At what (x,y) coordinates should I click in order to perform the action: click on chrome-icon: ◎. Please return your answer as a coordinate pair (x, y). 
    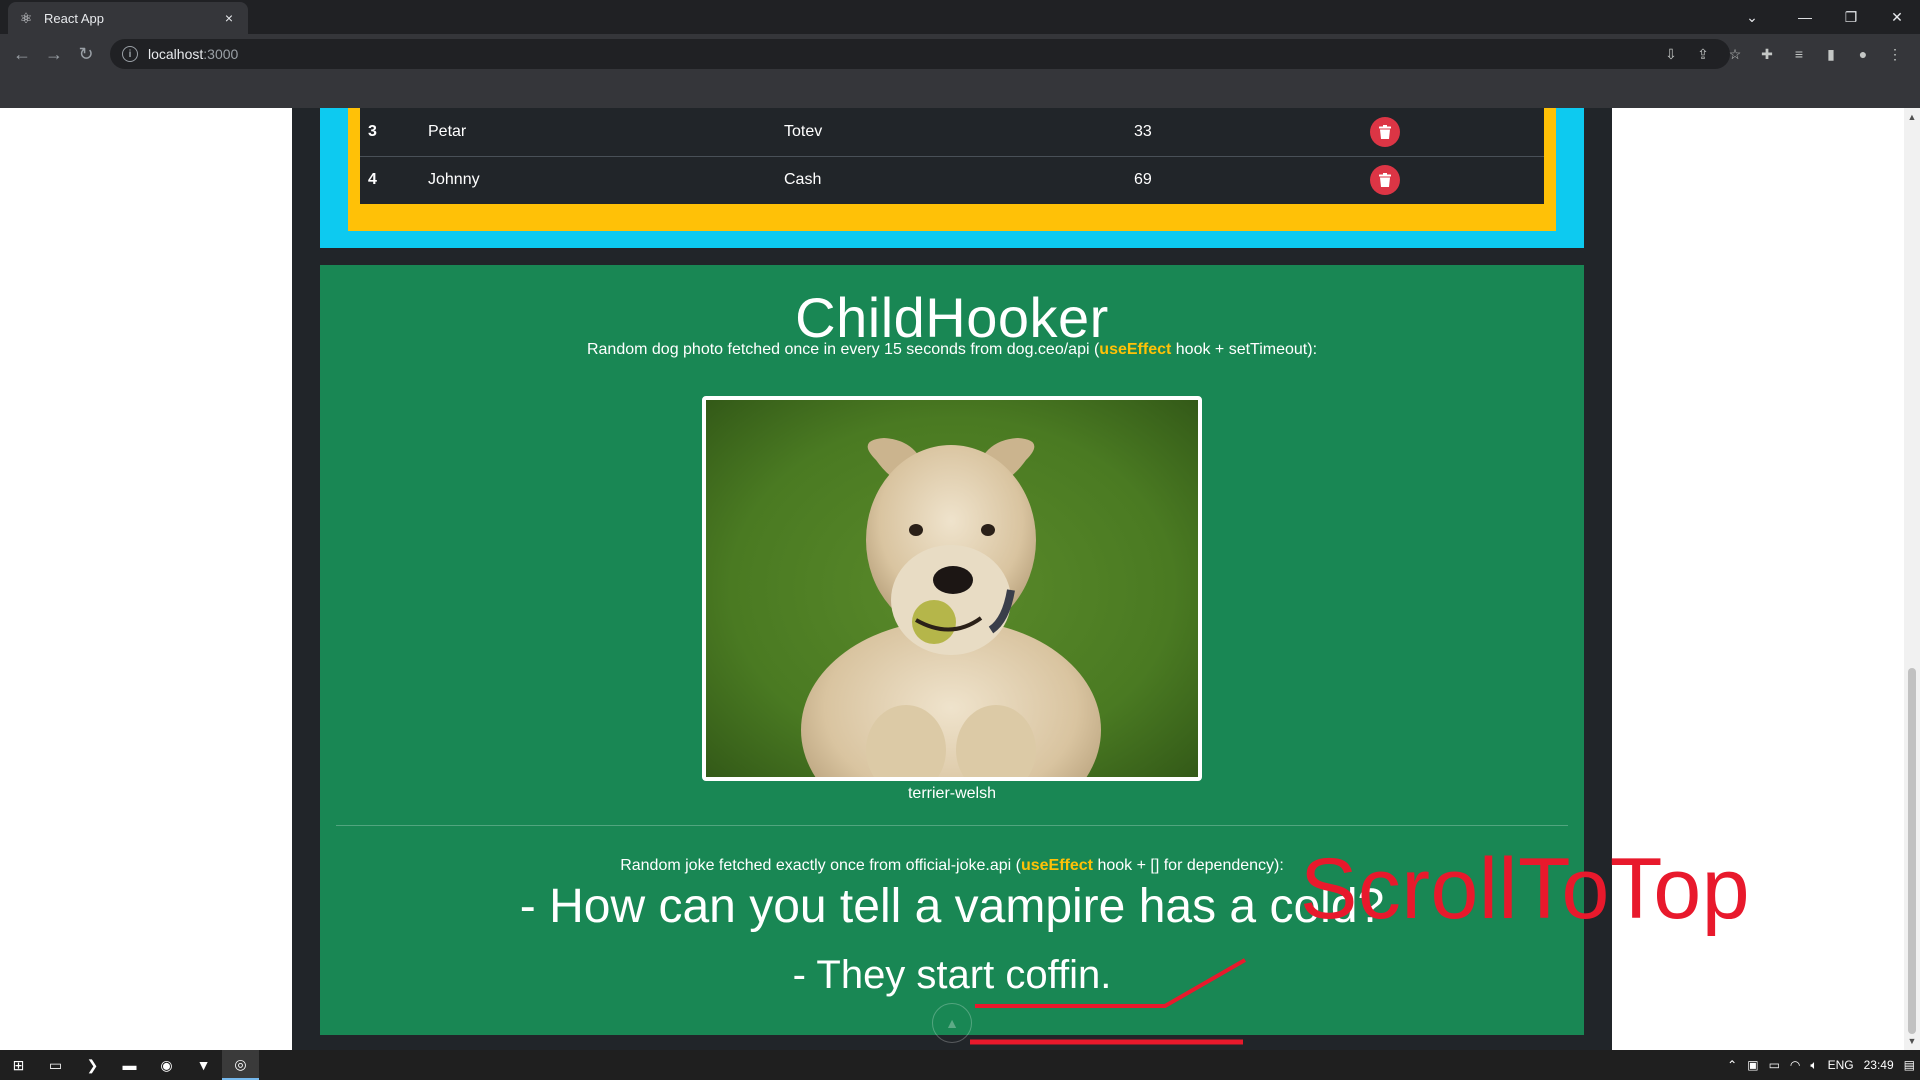
    Looking at the image, I should click on (240, 1065).